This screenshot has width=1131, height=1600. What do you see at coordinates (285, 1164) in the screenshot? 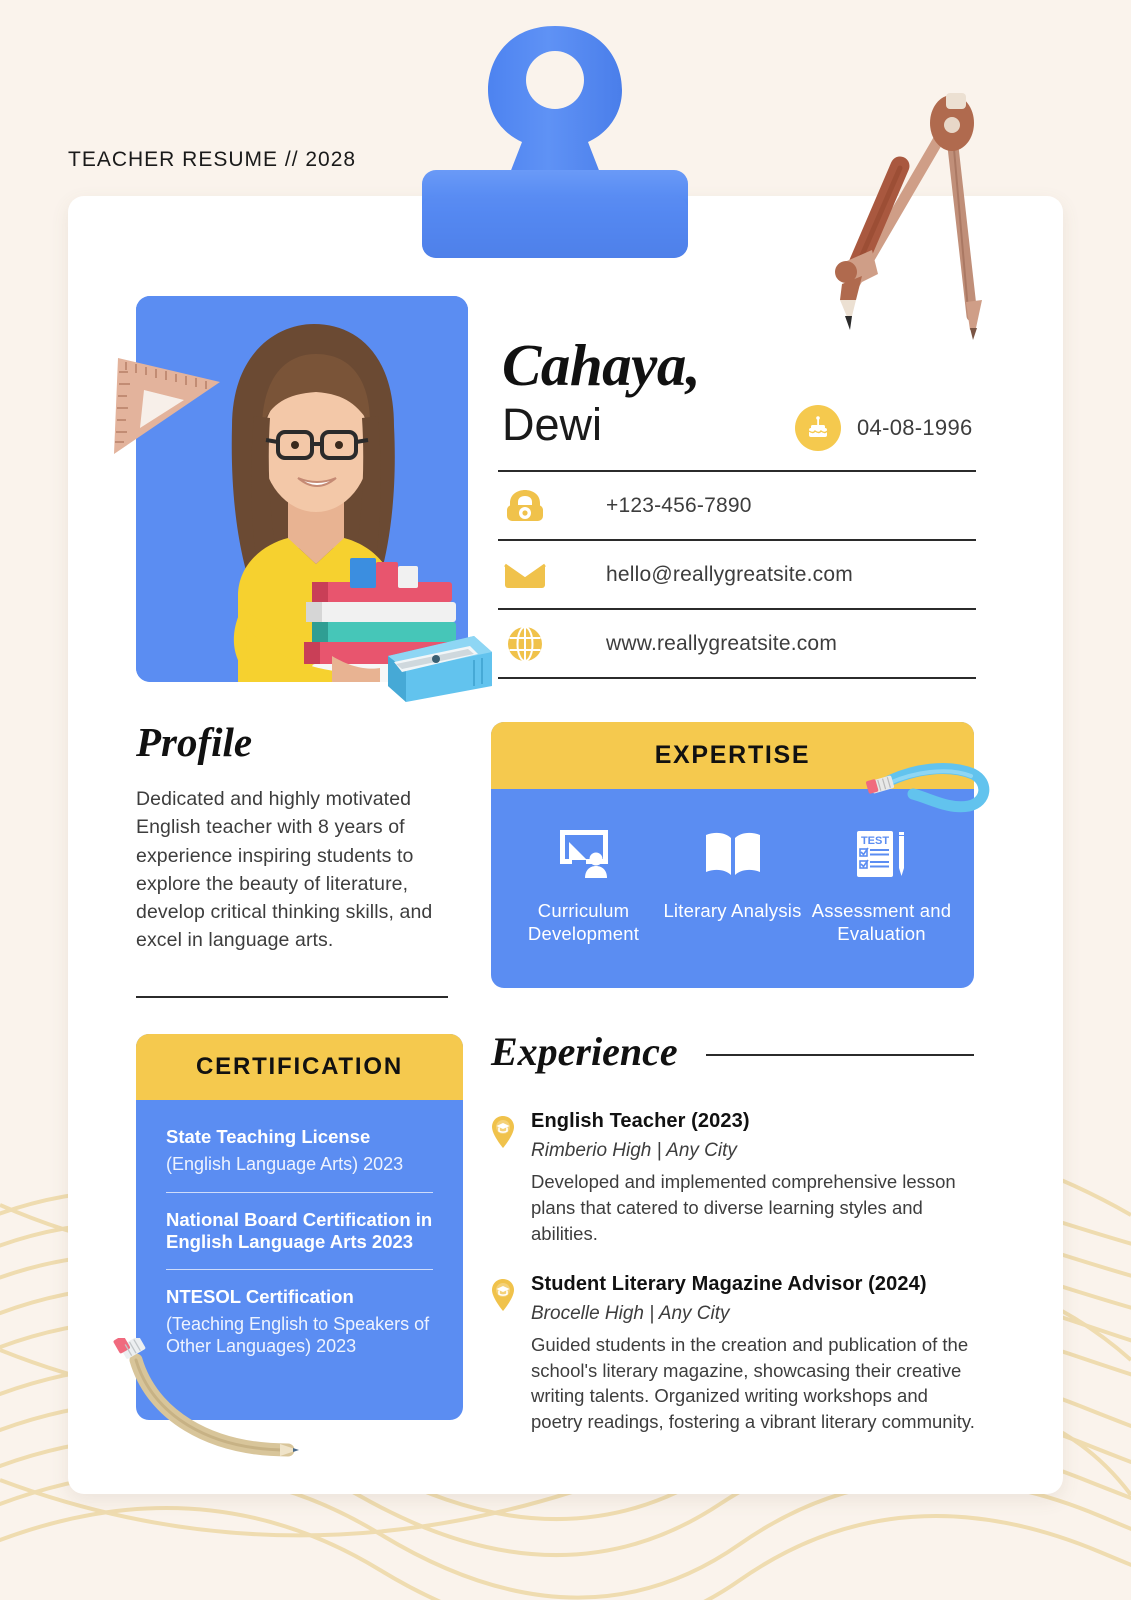
I see `certification-detail: (English Language Arts) 2023` at bounding box center [285, 1164].